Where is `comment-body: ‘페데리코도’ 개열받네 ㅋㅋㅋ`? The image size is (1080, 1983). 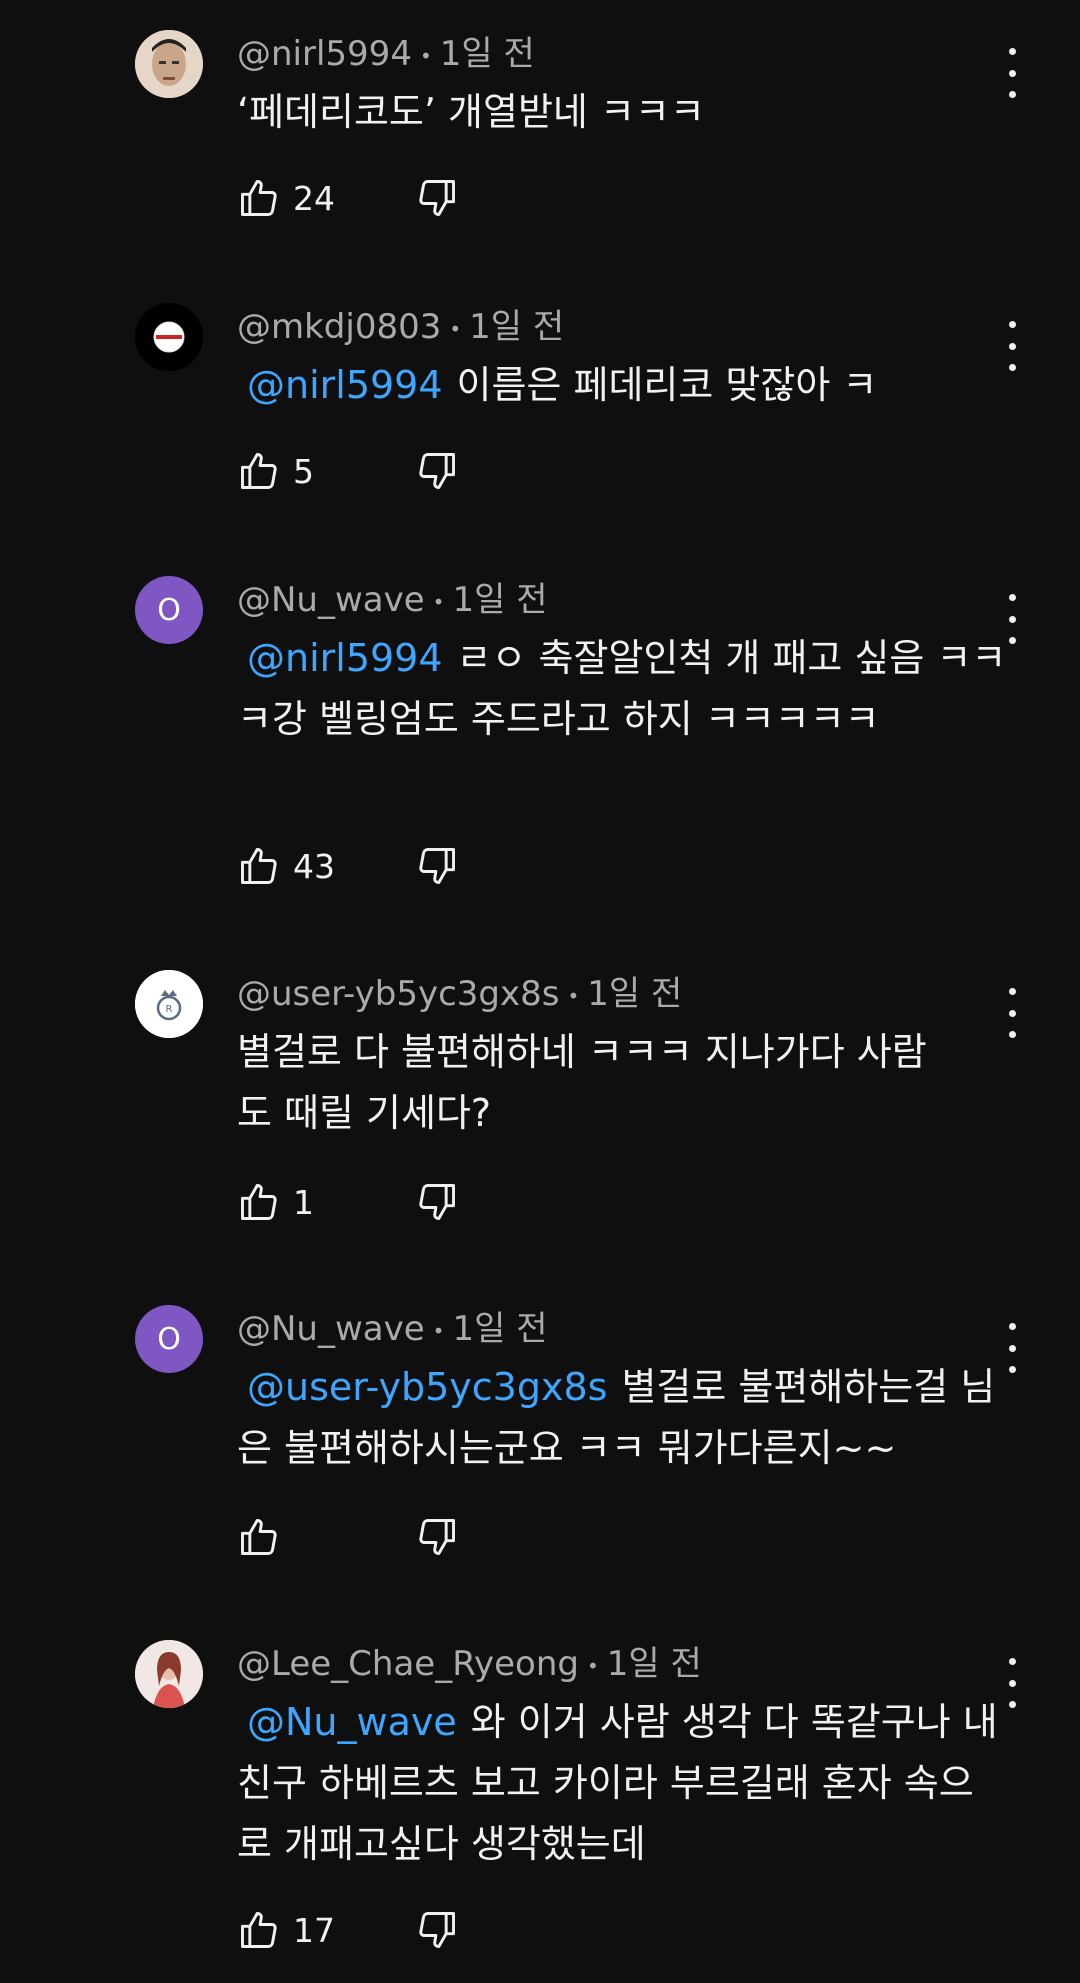
comment-body: ‘페데리코도’ 개열받네 ㅋㅋㅋ is located at coordinates (471, 112).